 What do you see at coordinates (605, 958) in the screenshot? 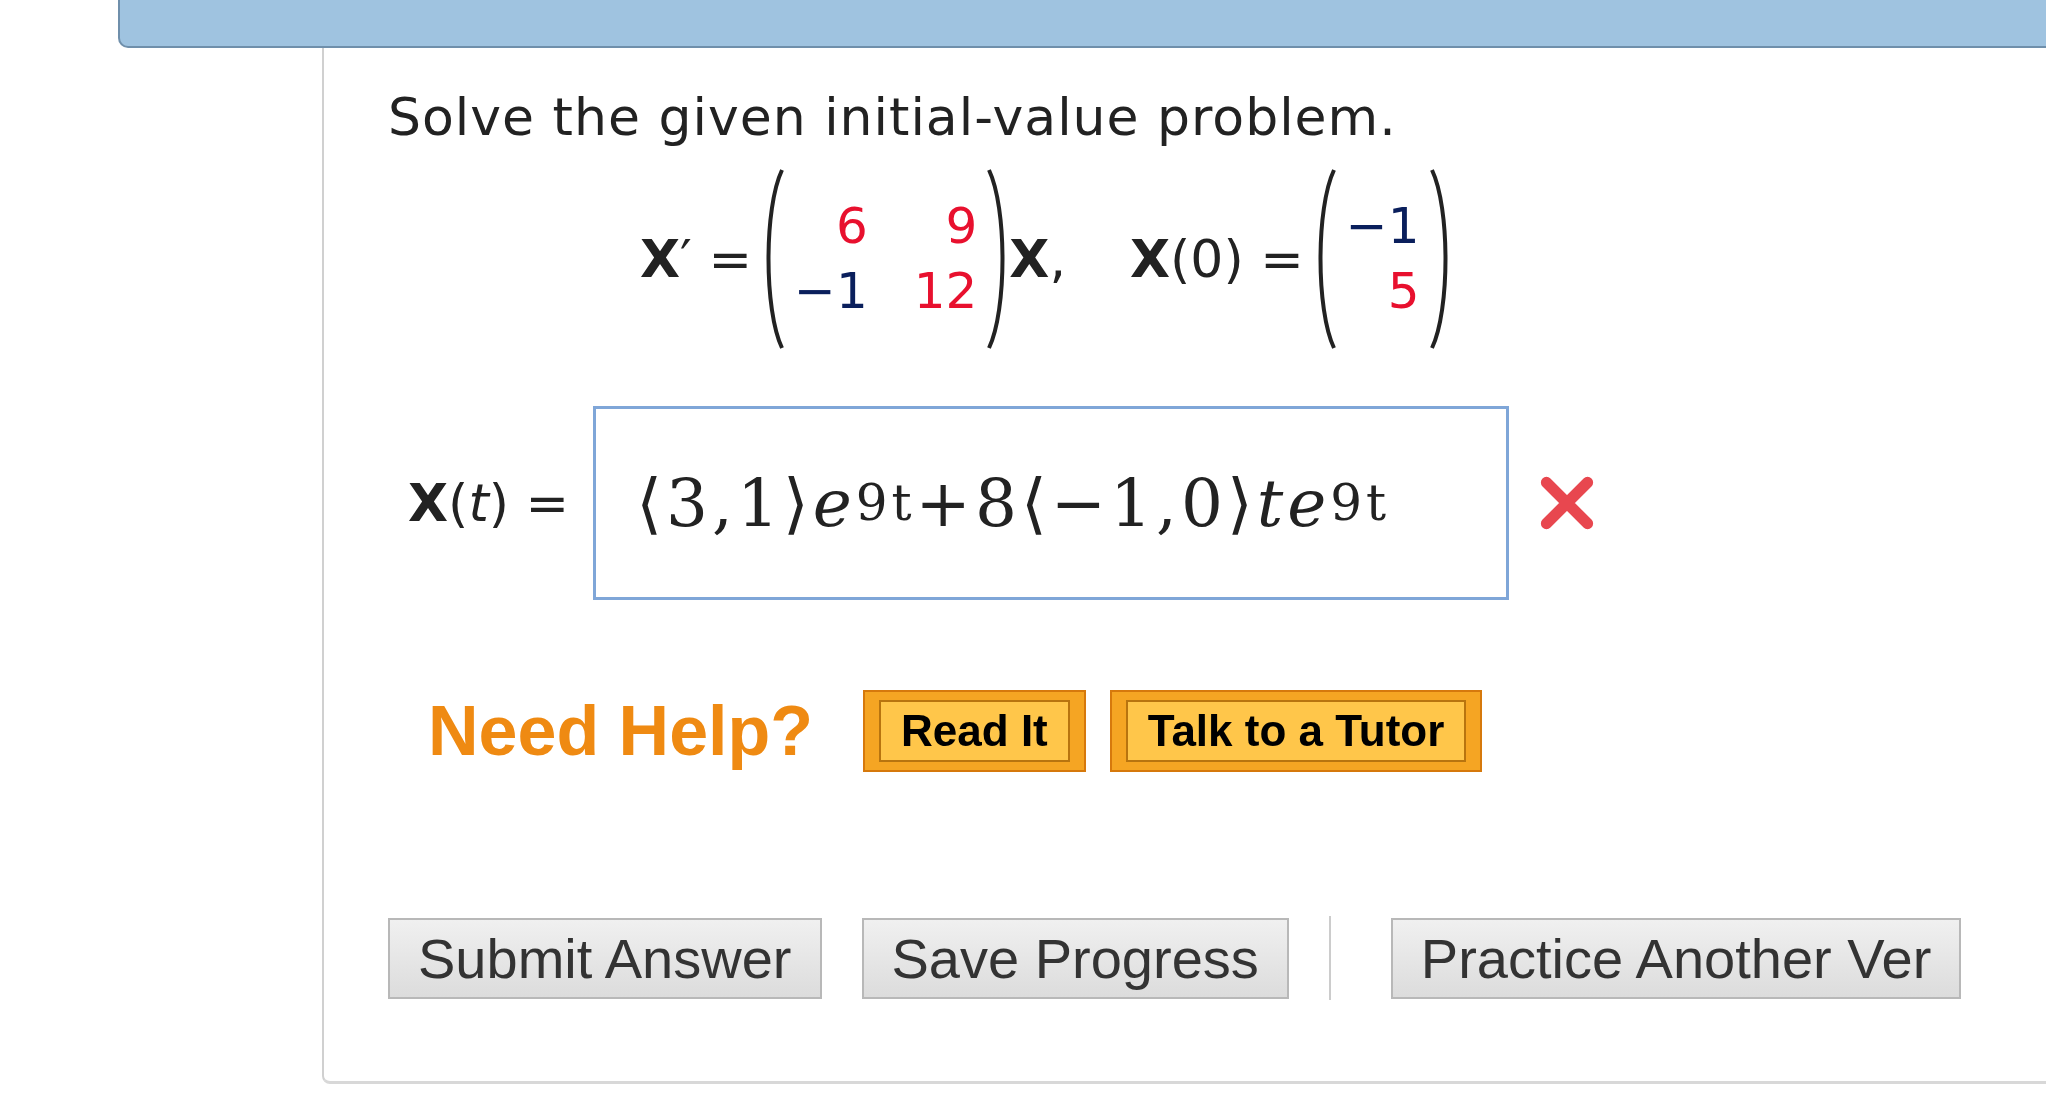
I see `action-button: Submit Answer` at bounding box center [605, 958].